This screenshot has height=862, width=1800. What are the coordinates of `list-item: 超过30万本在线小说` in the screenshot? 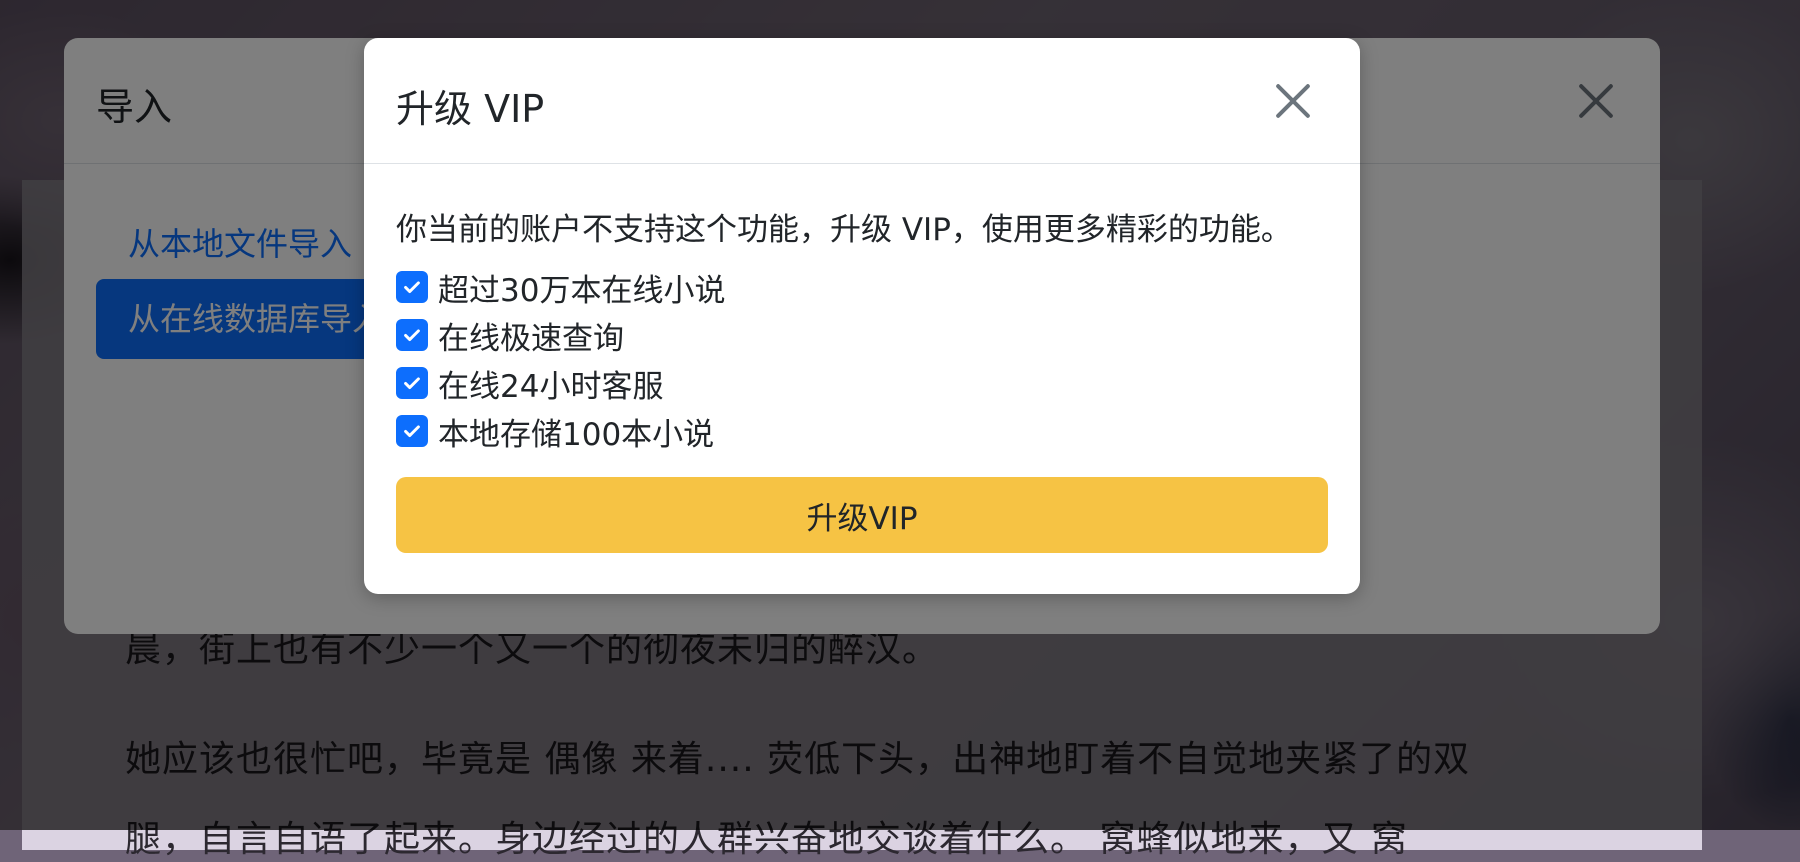 It's located at (862, 287).